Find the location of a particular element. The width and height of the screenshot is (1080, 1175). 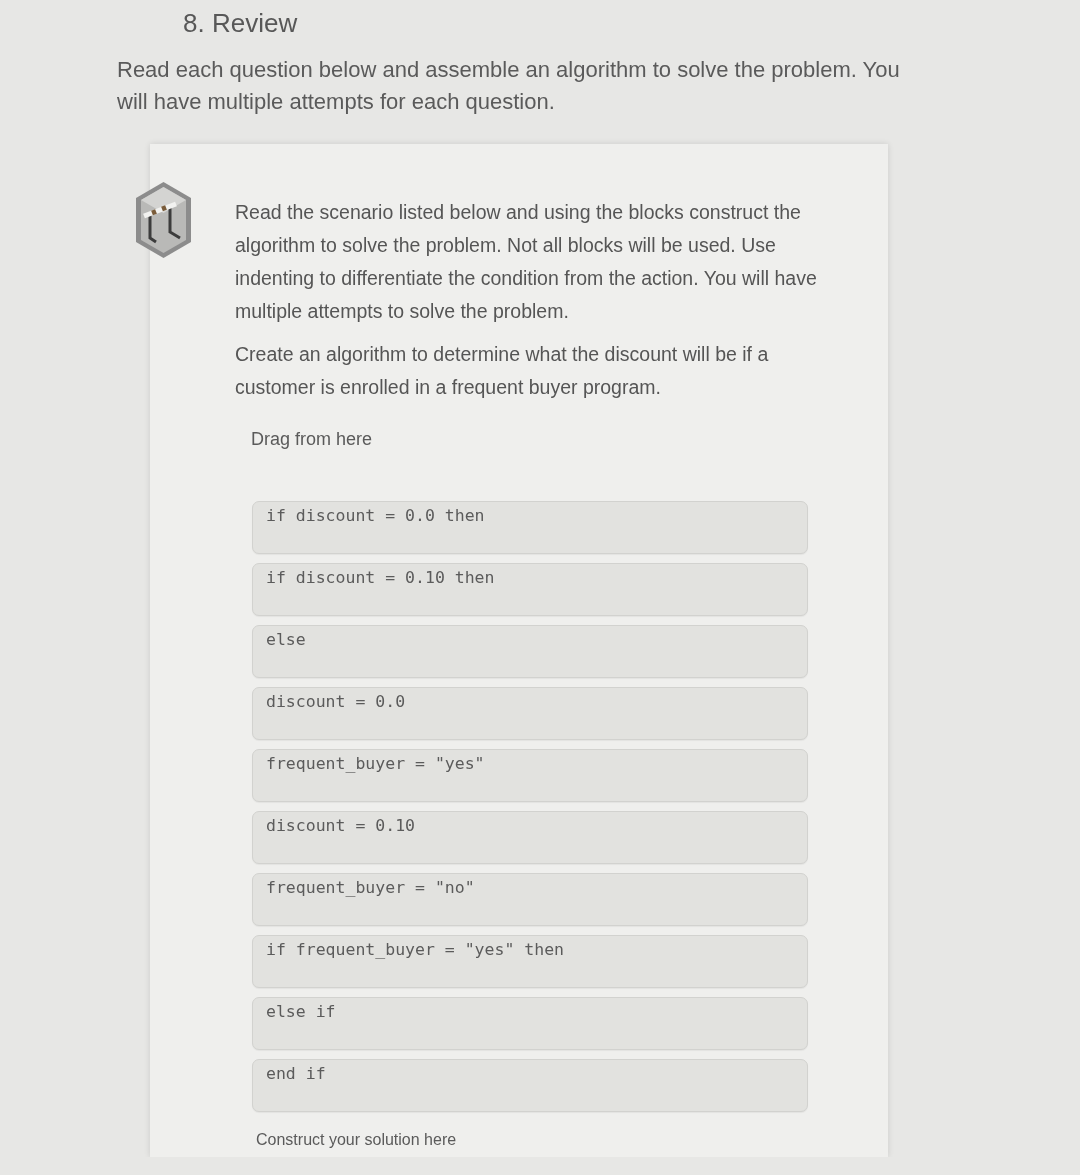

code-block: end if is located at coordinates (530, 1085).